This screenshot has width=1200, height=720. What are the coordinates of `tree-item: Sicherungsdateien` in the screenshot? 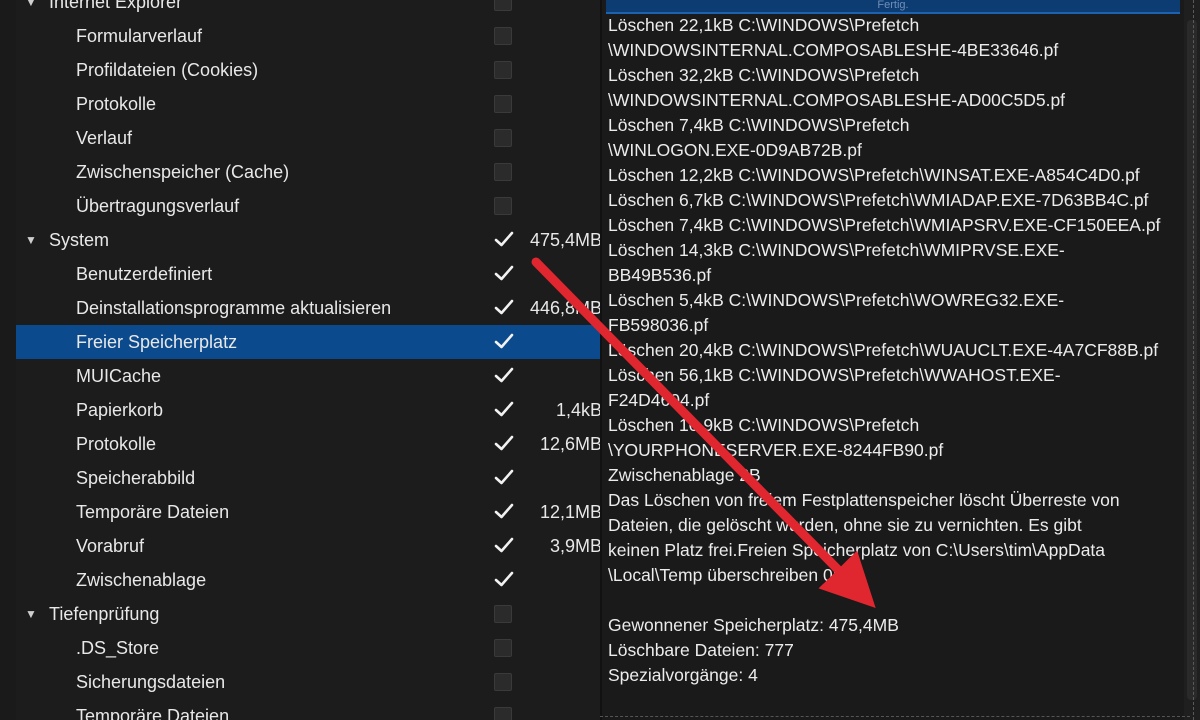 It's located at (308, 682).